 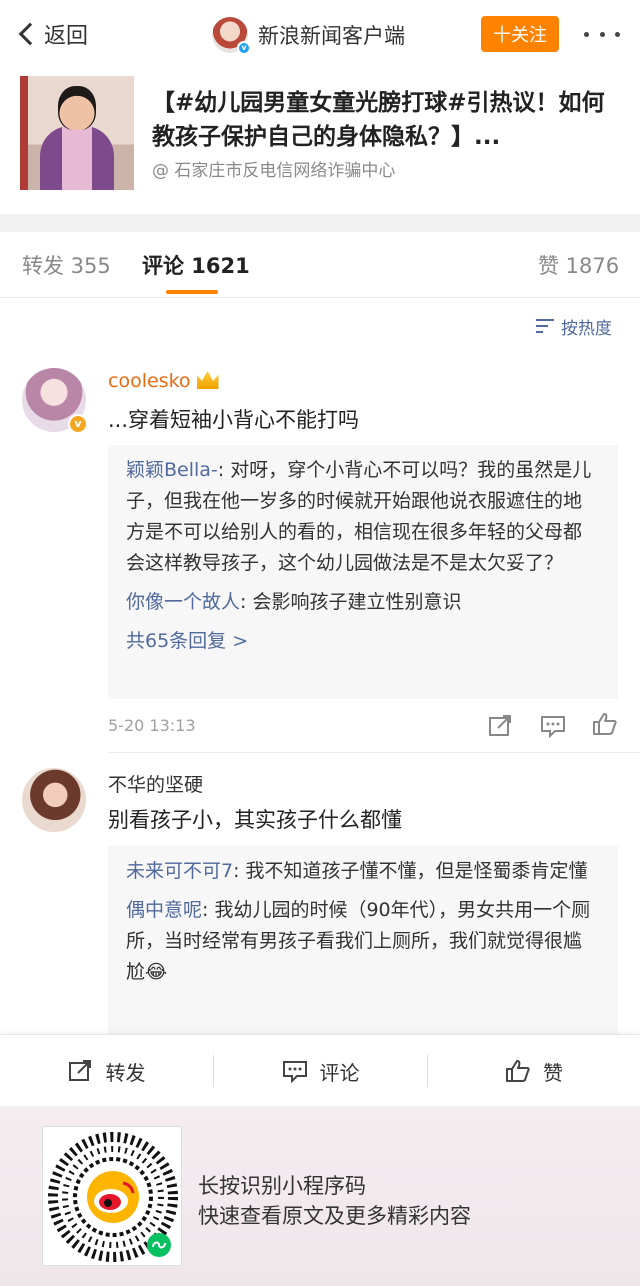 What do you see at coordinates (602, 34) in the screenshot?
I see `more-icon` at bounding box center [602, 34].